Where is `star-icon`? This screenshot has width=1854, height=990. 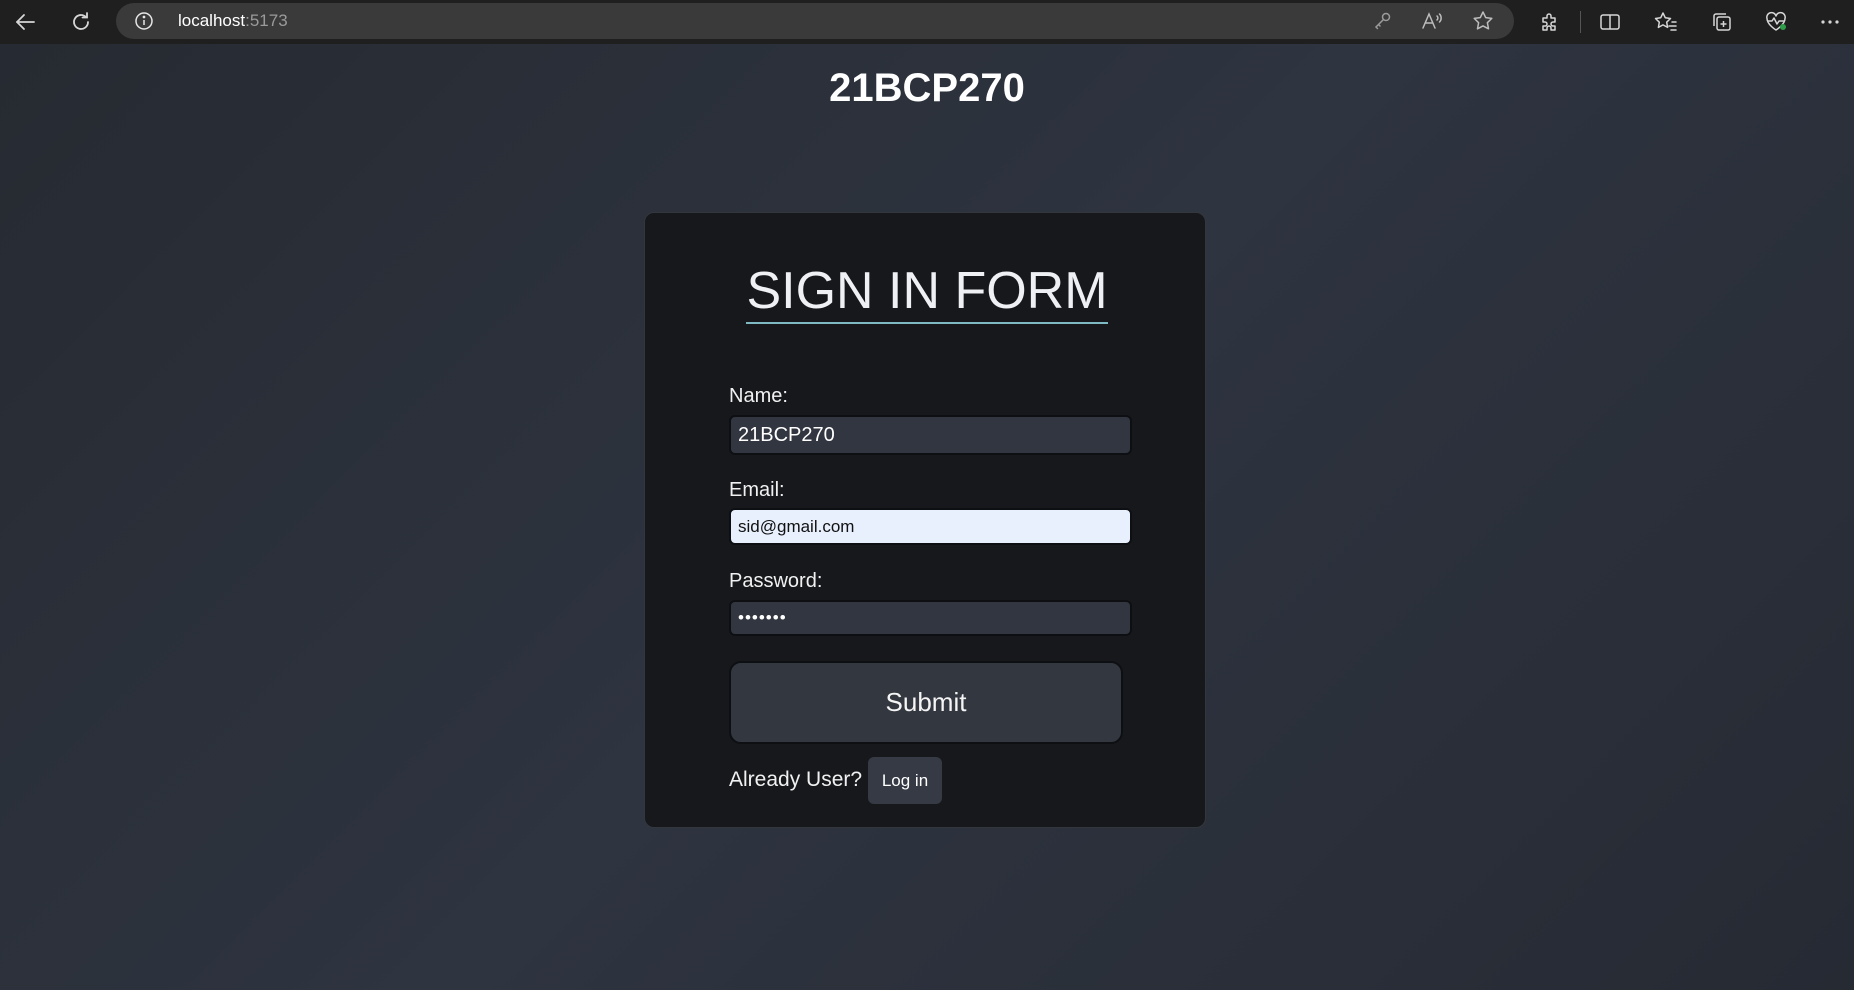
star-icon is located at coordinates (1483, 20).